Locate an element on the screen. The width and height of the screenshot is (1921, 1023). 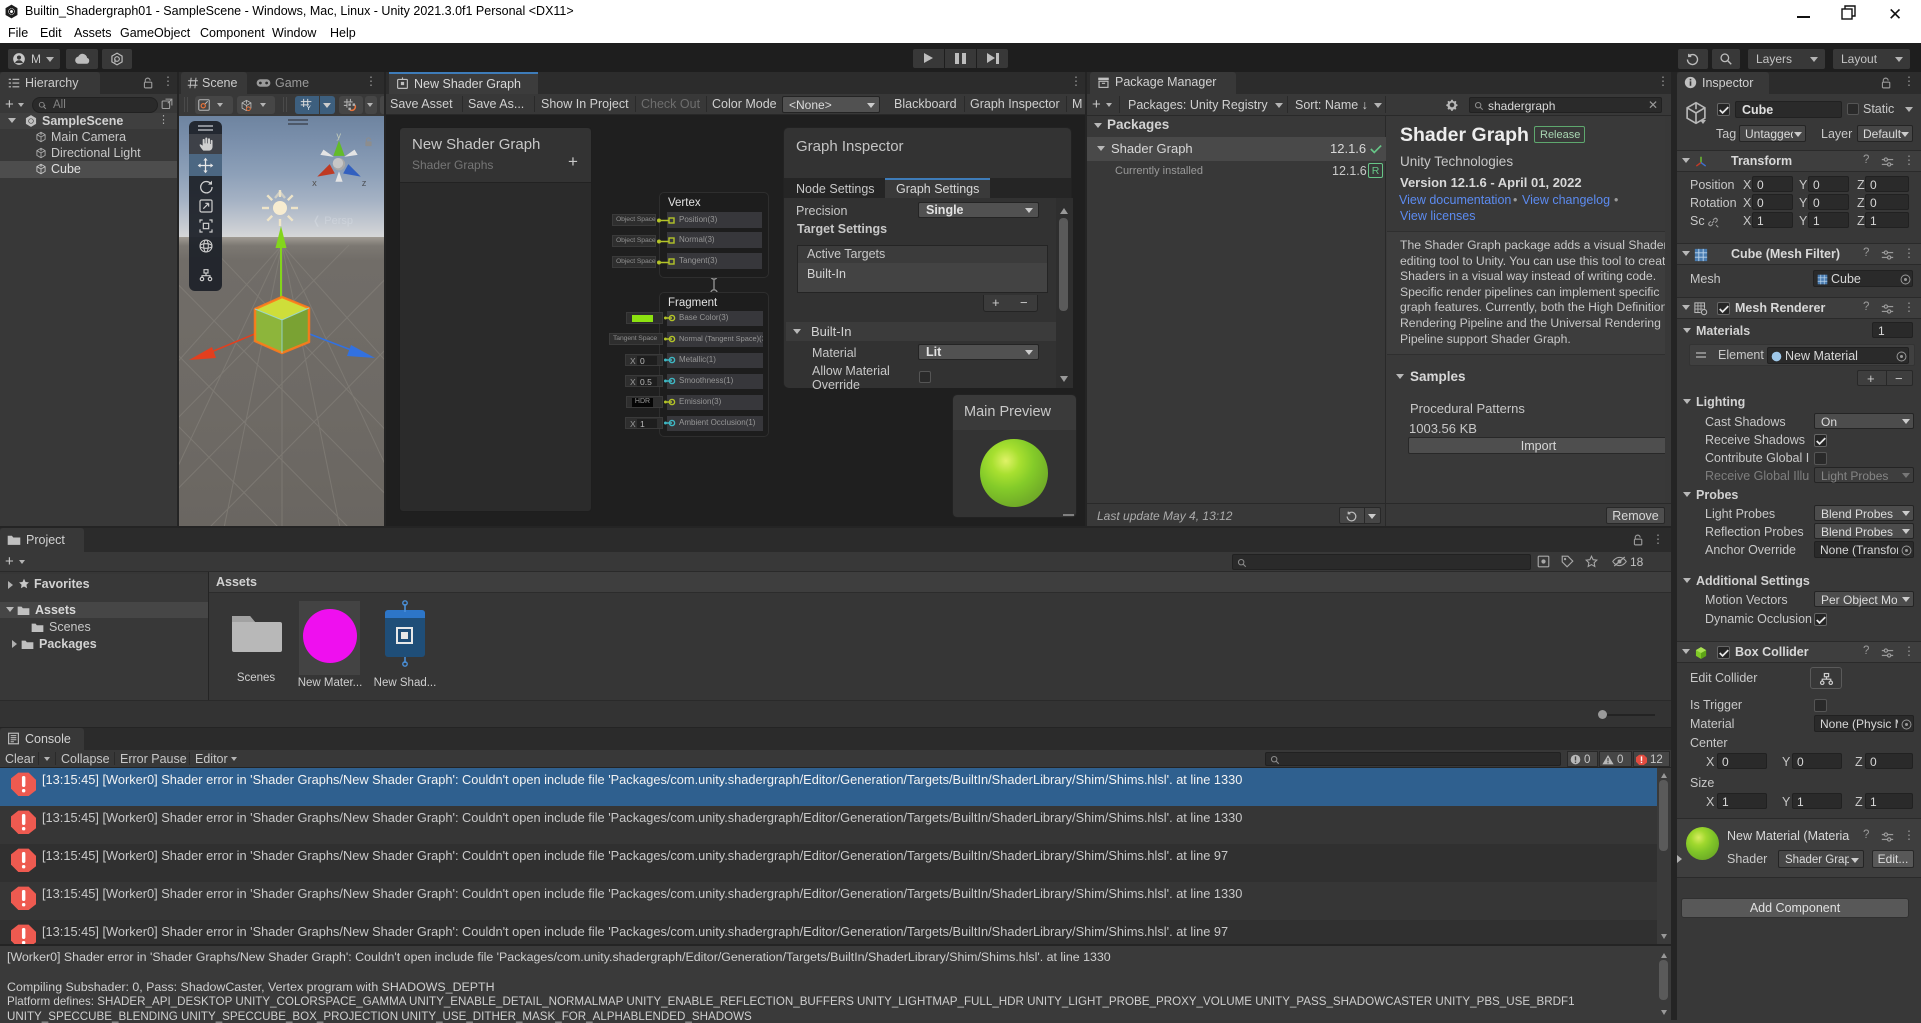
svg-text: y is located at coordinates (338, 135).